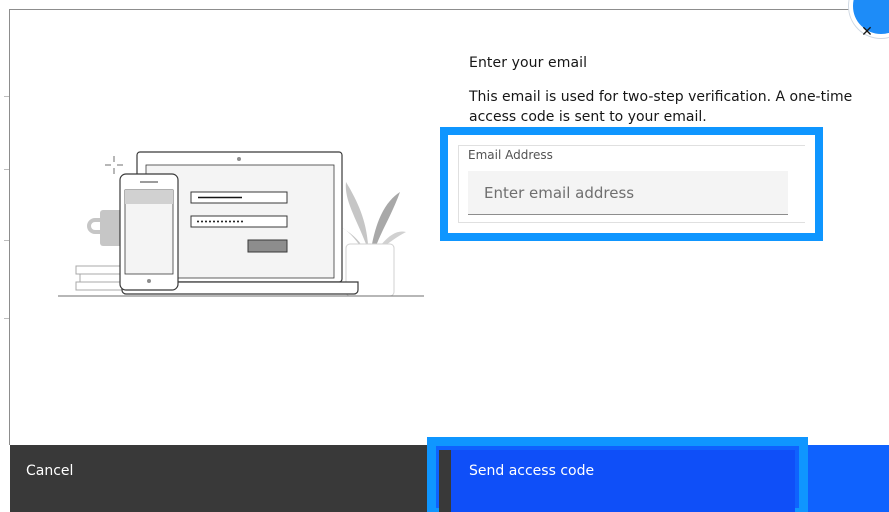 The height and width of the screenshot is (512, 889). I want to click on dialog-title: Enter your email, so click(528, 63).